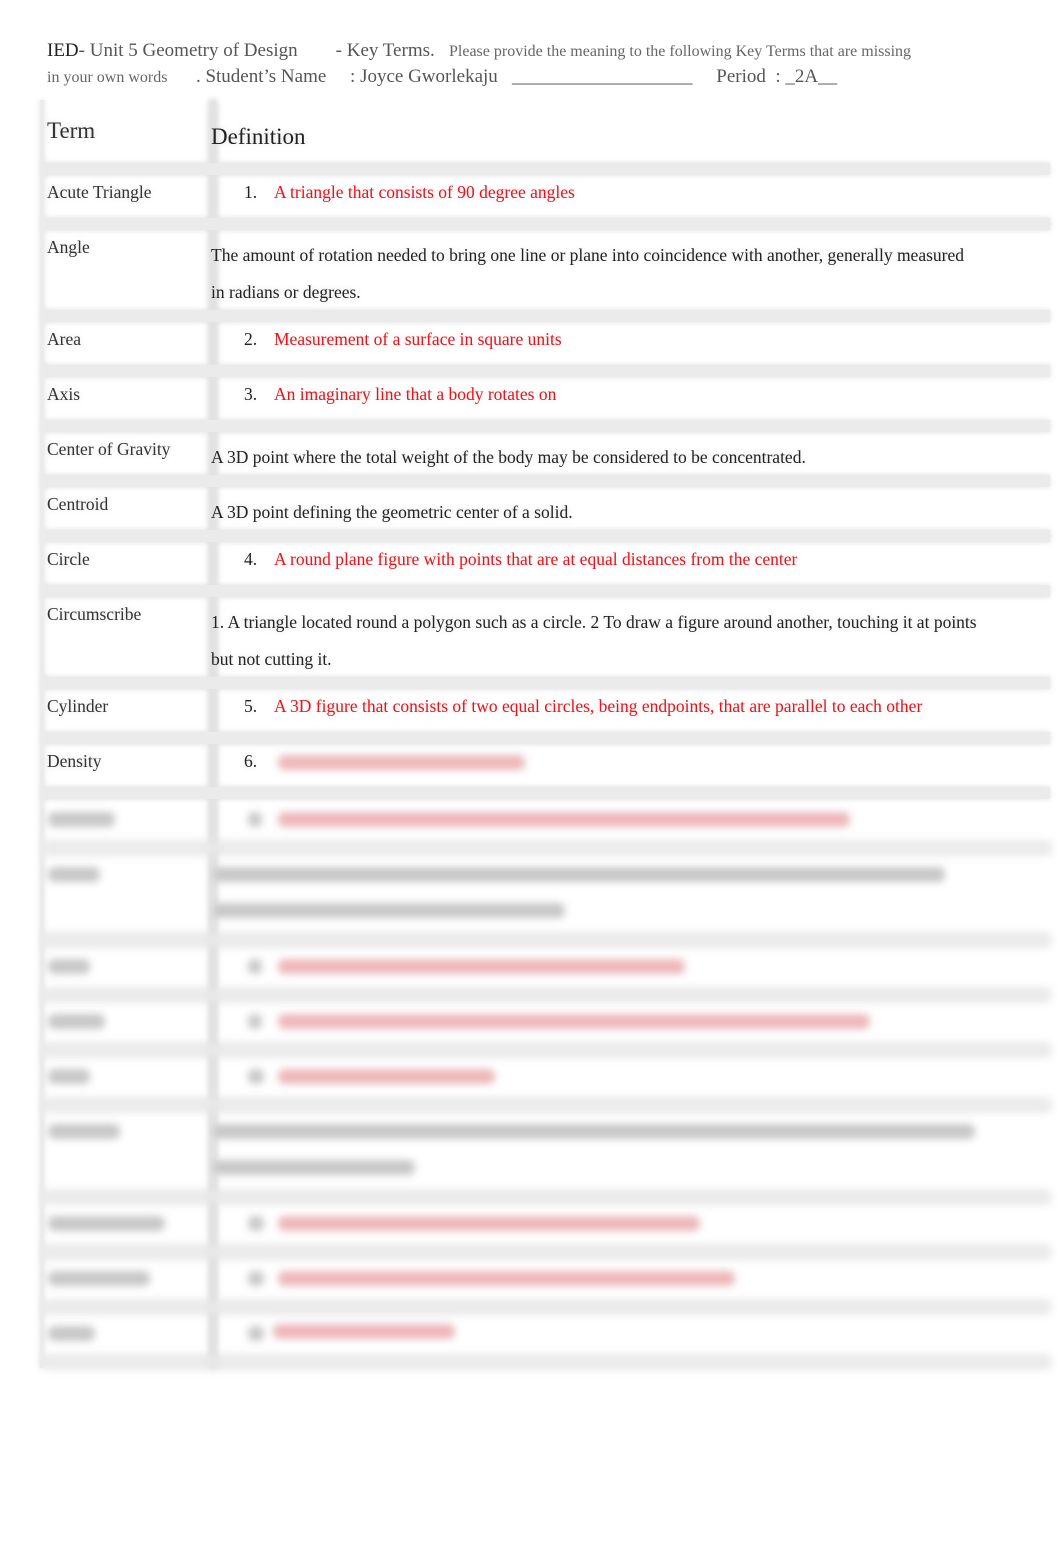  What do you see at coordinates (99, 192) in the screenshot?
I see `term: Acute Triangle` at bounding box center [99, 192].